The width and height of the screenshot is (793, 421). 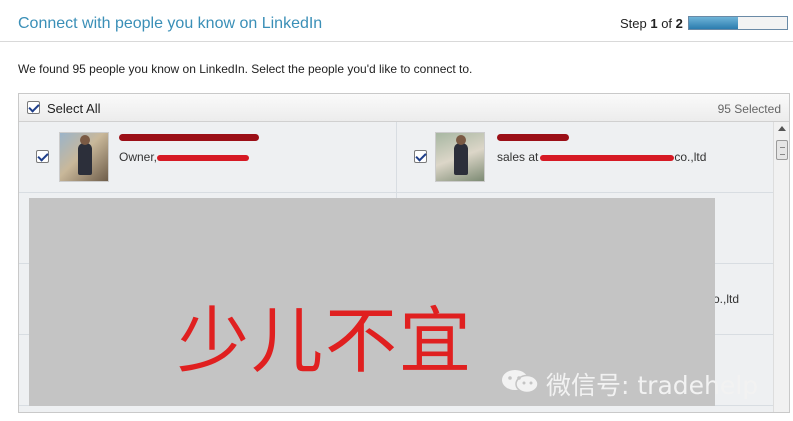 What do you see at coordinates (782, 128) in the screenshot?
I see `scroll-up-arrow-icon` at bounding box center [782, 128].